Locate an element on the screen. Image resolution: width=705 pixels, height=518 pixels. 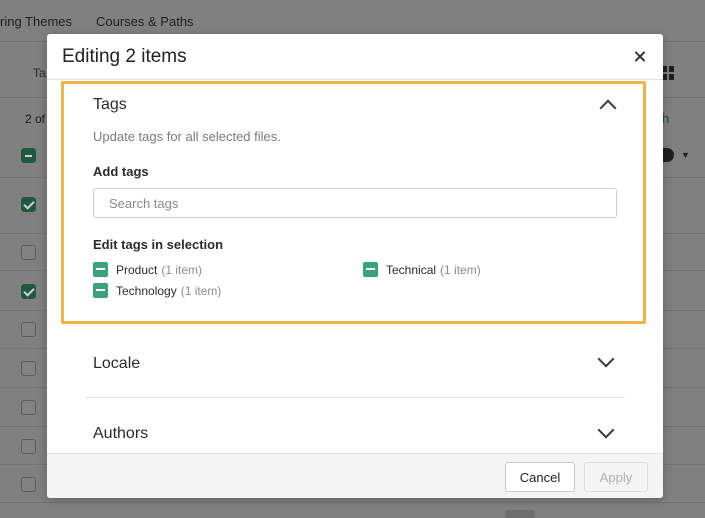
tag-item-technology: Technology (1 item) is located at coordinates (157, 290).